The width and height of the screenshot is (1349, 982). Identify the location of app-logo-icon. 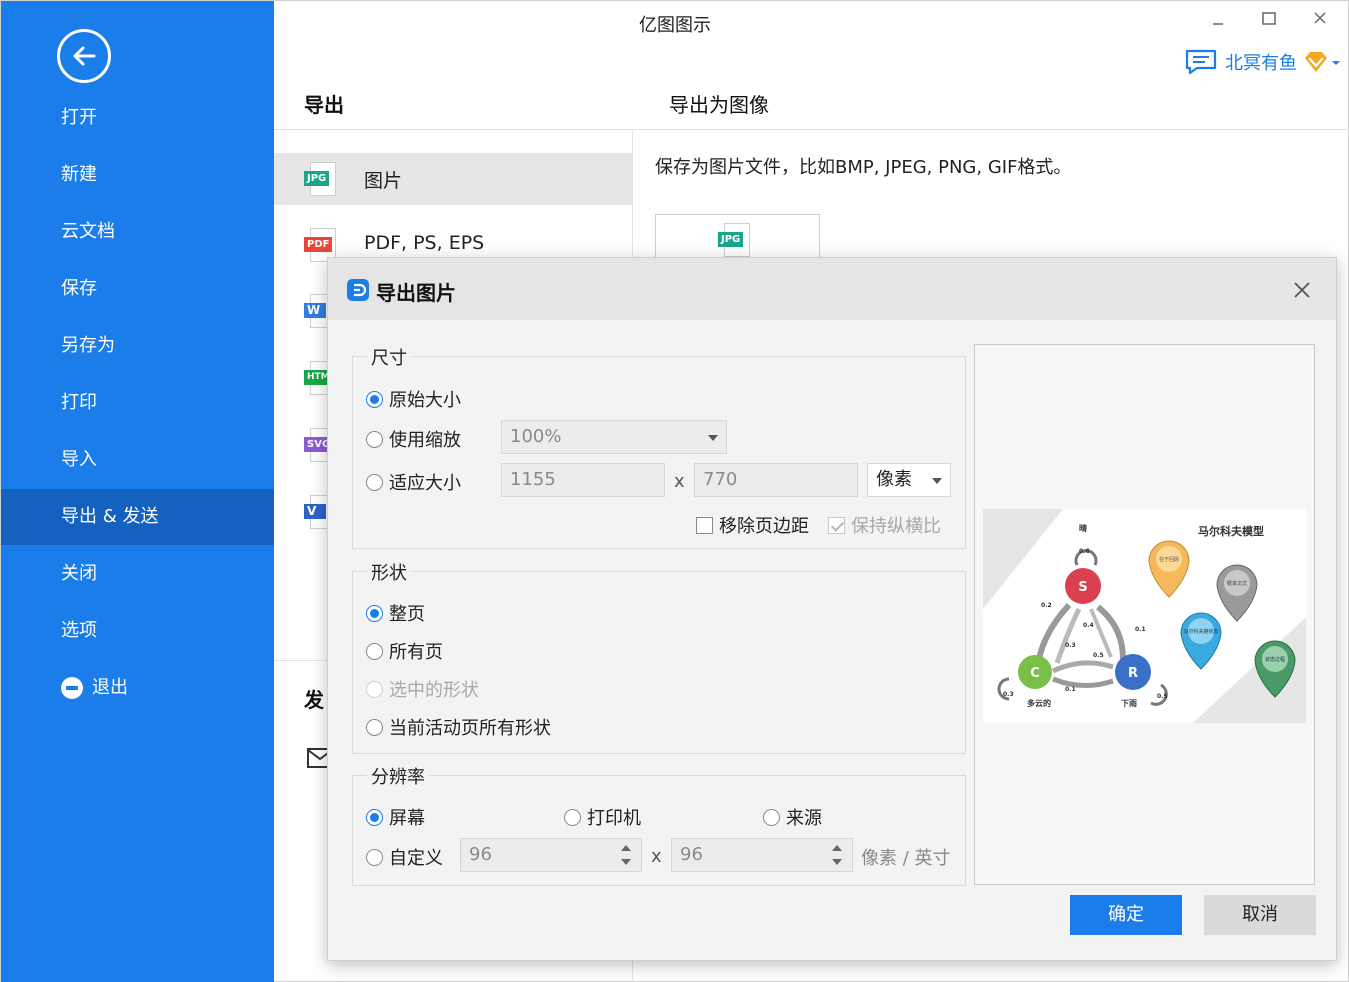
(358, 290).